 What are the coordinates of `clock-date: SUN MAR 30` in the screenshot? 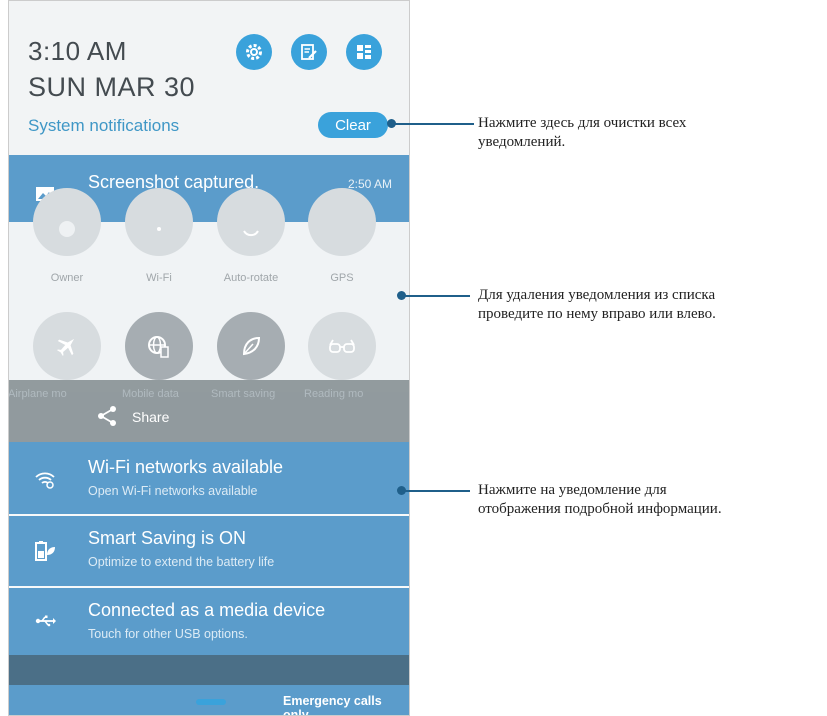 It's located at (112, 87).